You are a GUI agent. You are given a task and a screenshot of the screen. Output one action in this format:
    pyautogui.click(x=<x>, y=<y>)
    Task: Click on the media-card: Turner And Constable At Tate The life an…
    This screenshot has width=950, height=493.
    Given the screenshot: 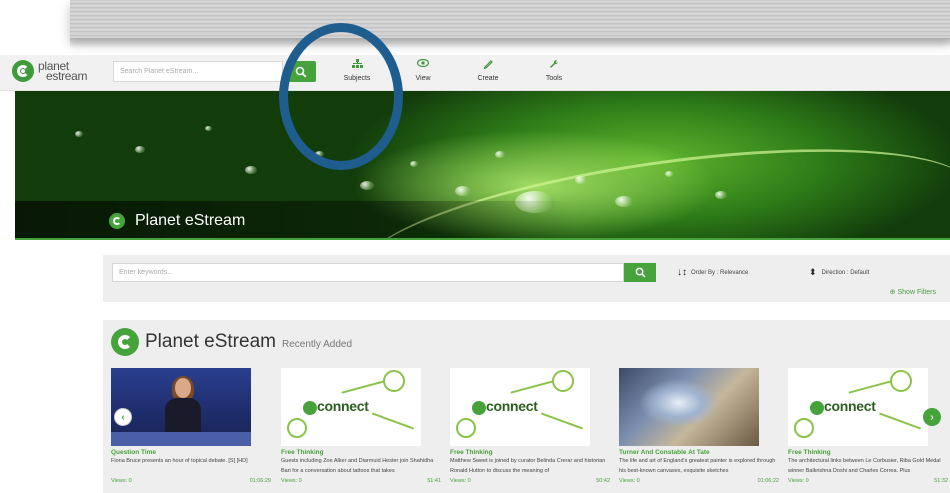 What is the action you would take?
    pyautogui.click(x=699, y=426)
    